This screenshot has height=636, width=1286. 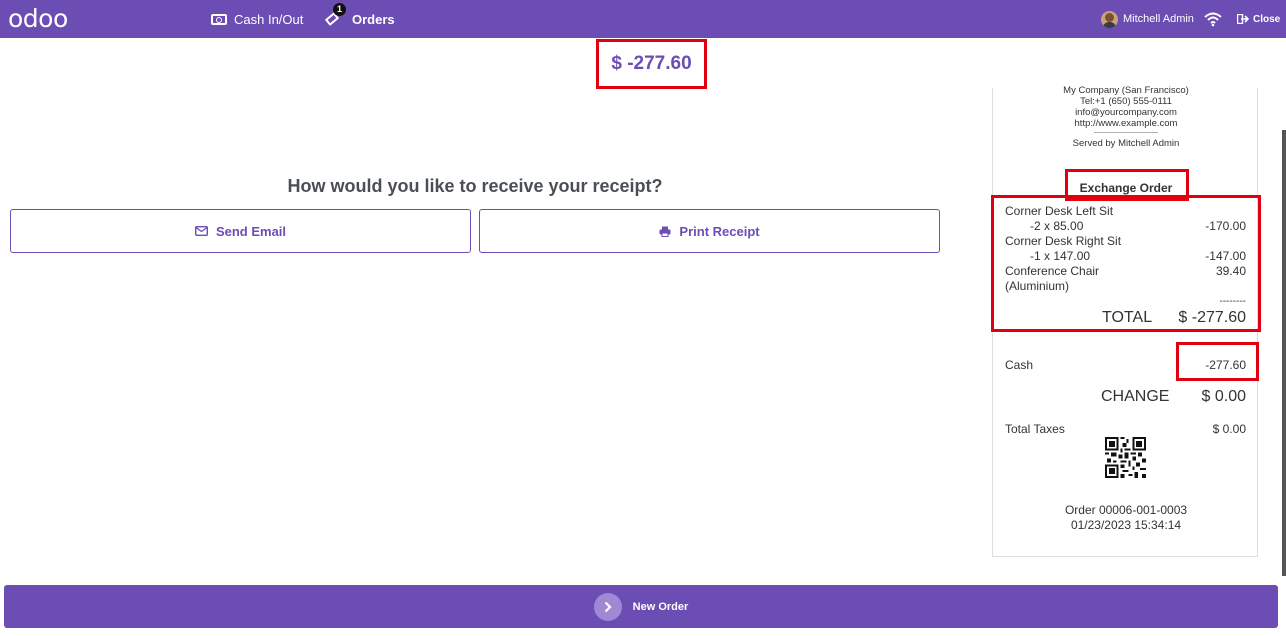 What do you see at coordinates (1213, 19) in the screenshot?
I see `wifi-icon` at bounding box center [1213, 19].